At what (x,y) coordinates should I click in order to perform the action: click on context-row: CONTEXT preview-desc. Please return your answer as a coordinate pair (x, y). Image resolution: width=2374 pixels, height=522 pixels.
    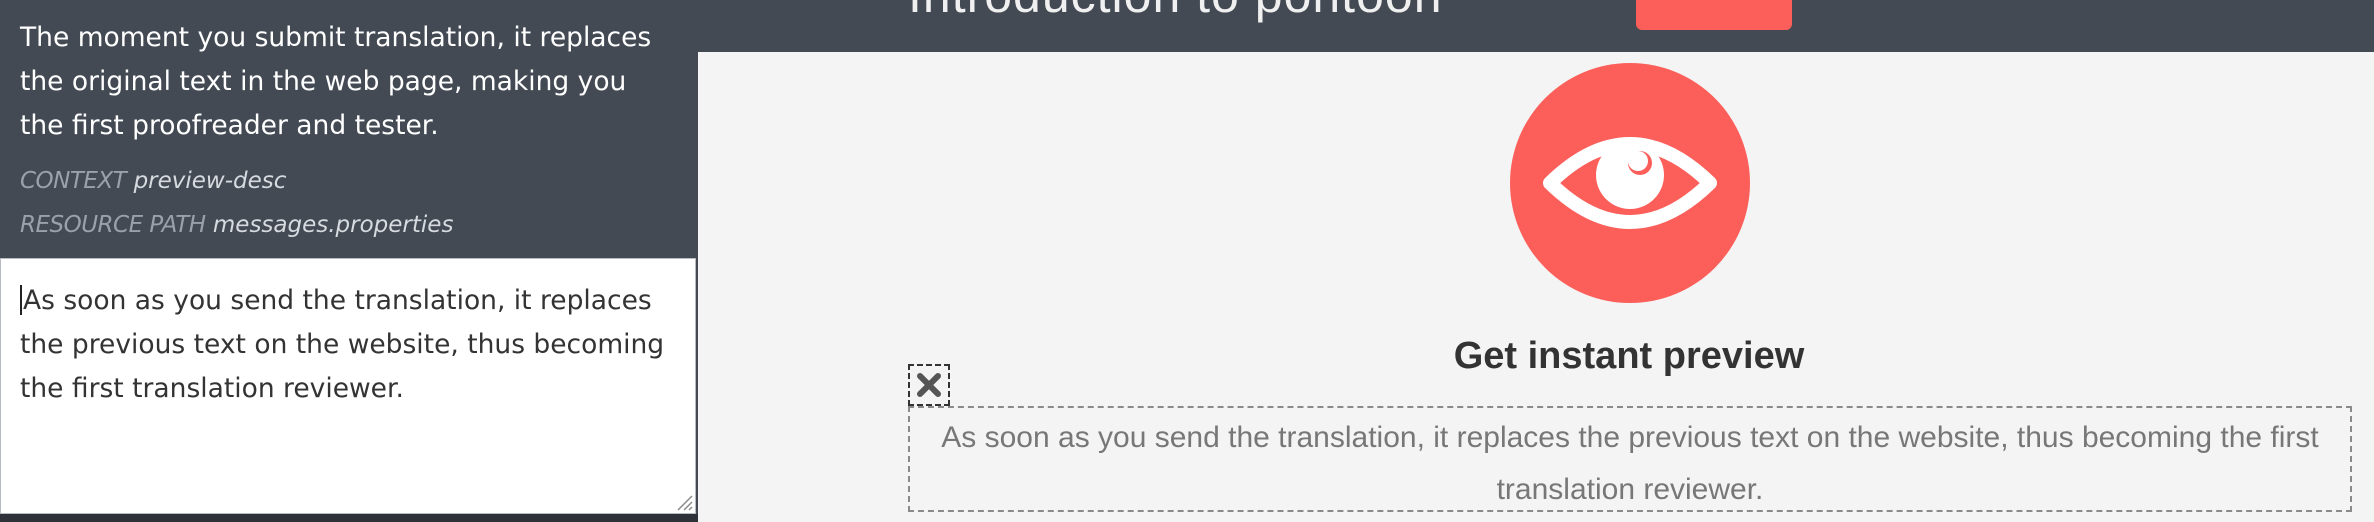
    Looking at the image, I should click on (153, 181).